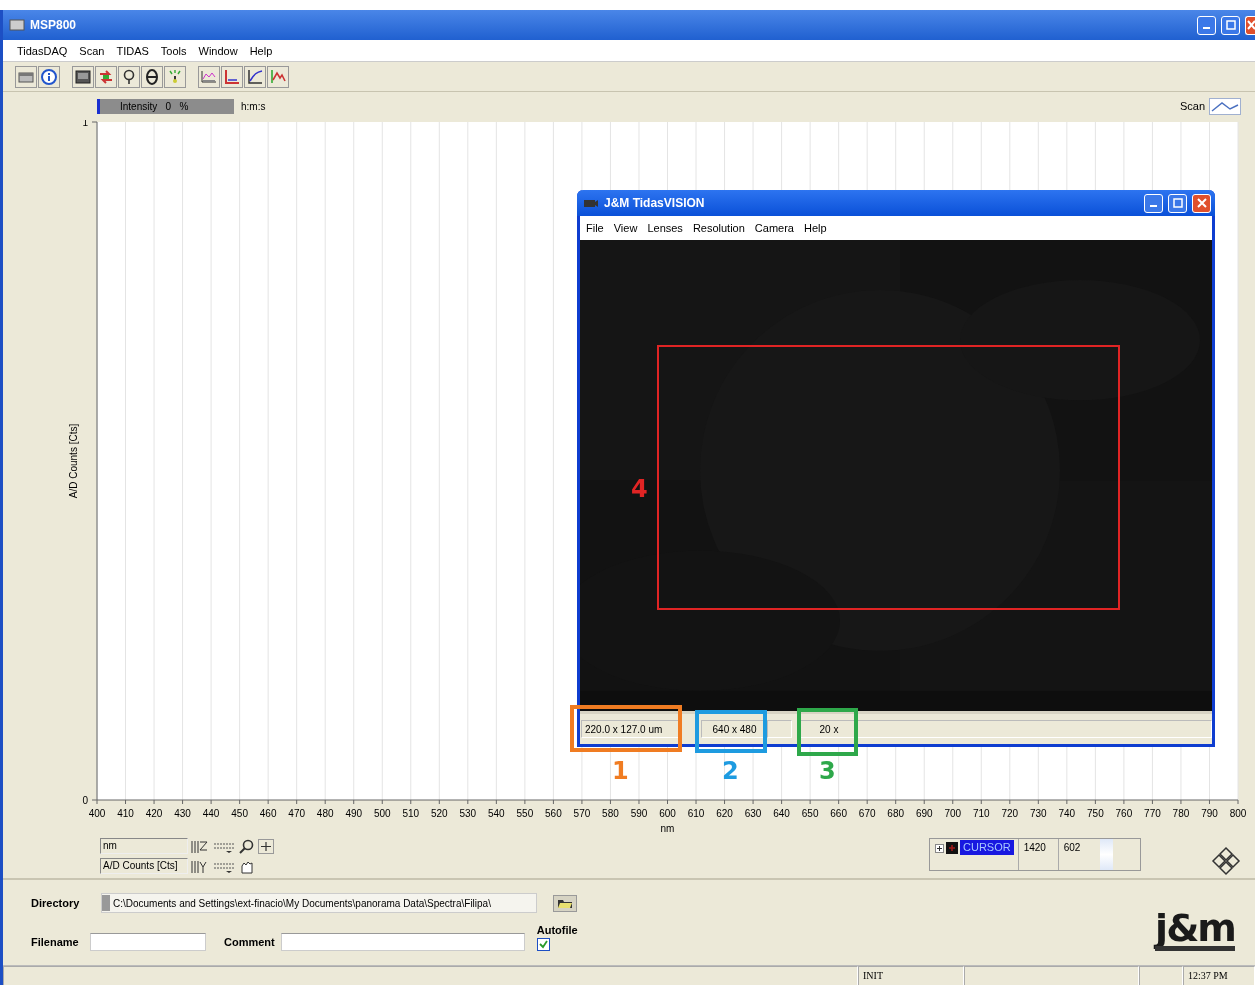  Describe the element at coordinates (827, 771) in the screenshot. I see `callout-number: 3` at that location.